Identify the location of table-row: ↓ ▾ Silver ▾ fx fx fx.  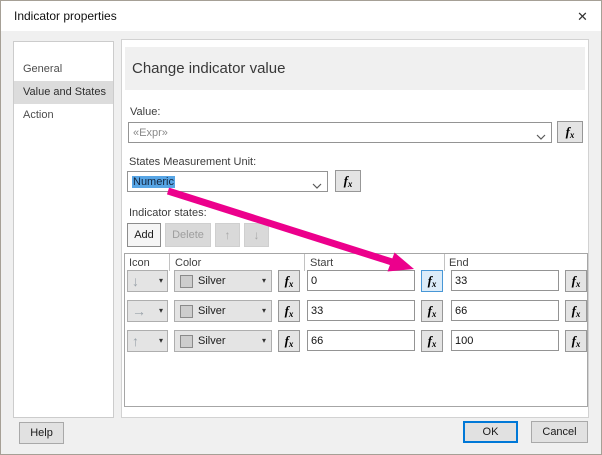
(356, 281).